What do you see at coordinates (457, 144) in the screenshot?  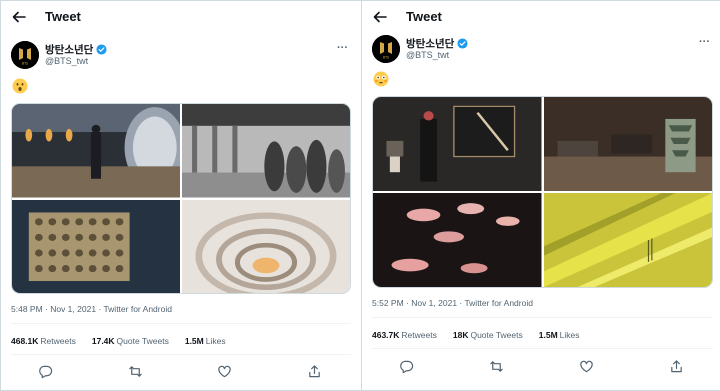 I see `photo-person-with-painting` at bounding box center [457, 144].